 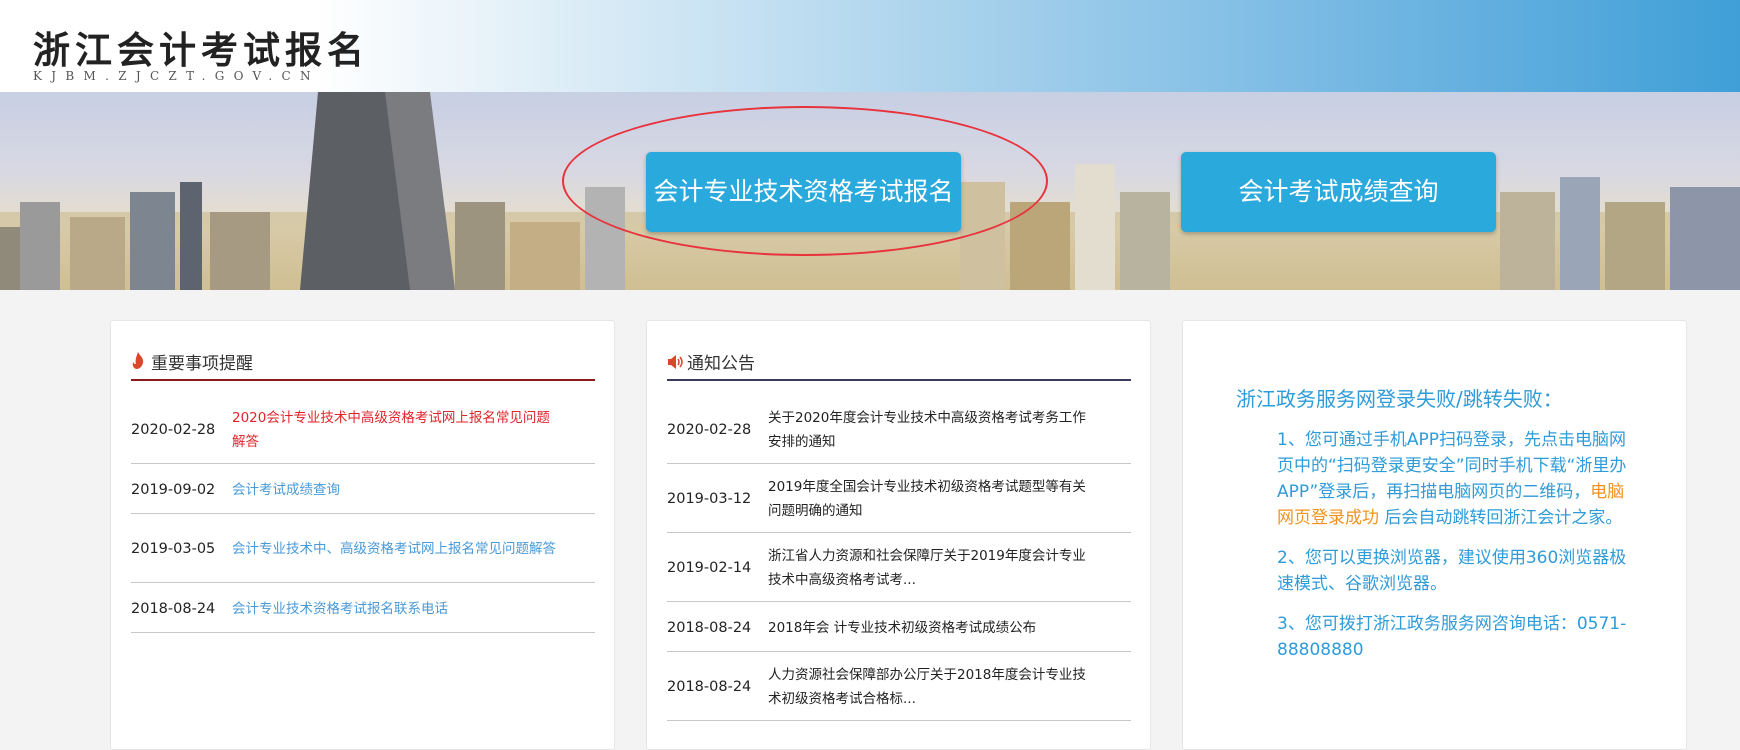 I want to click on news-link: 2019年度全国会计专业技术初级资格考试题型等有关问题明确的通知, so click(x=933, y=499).